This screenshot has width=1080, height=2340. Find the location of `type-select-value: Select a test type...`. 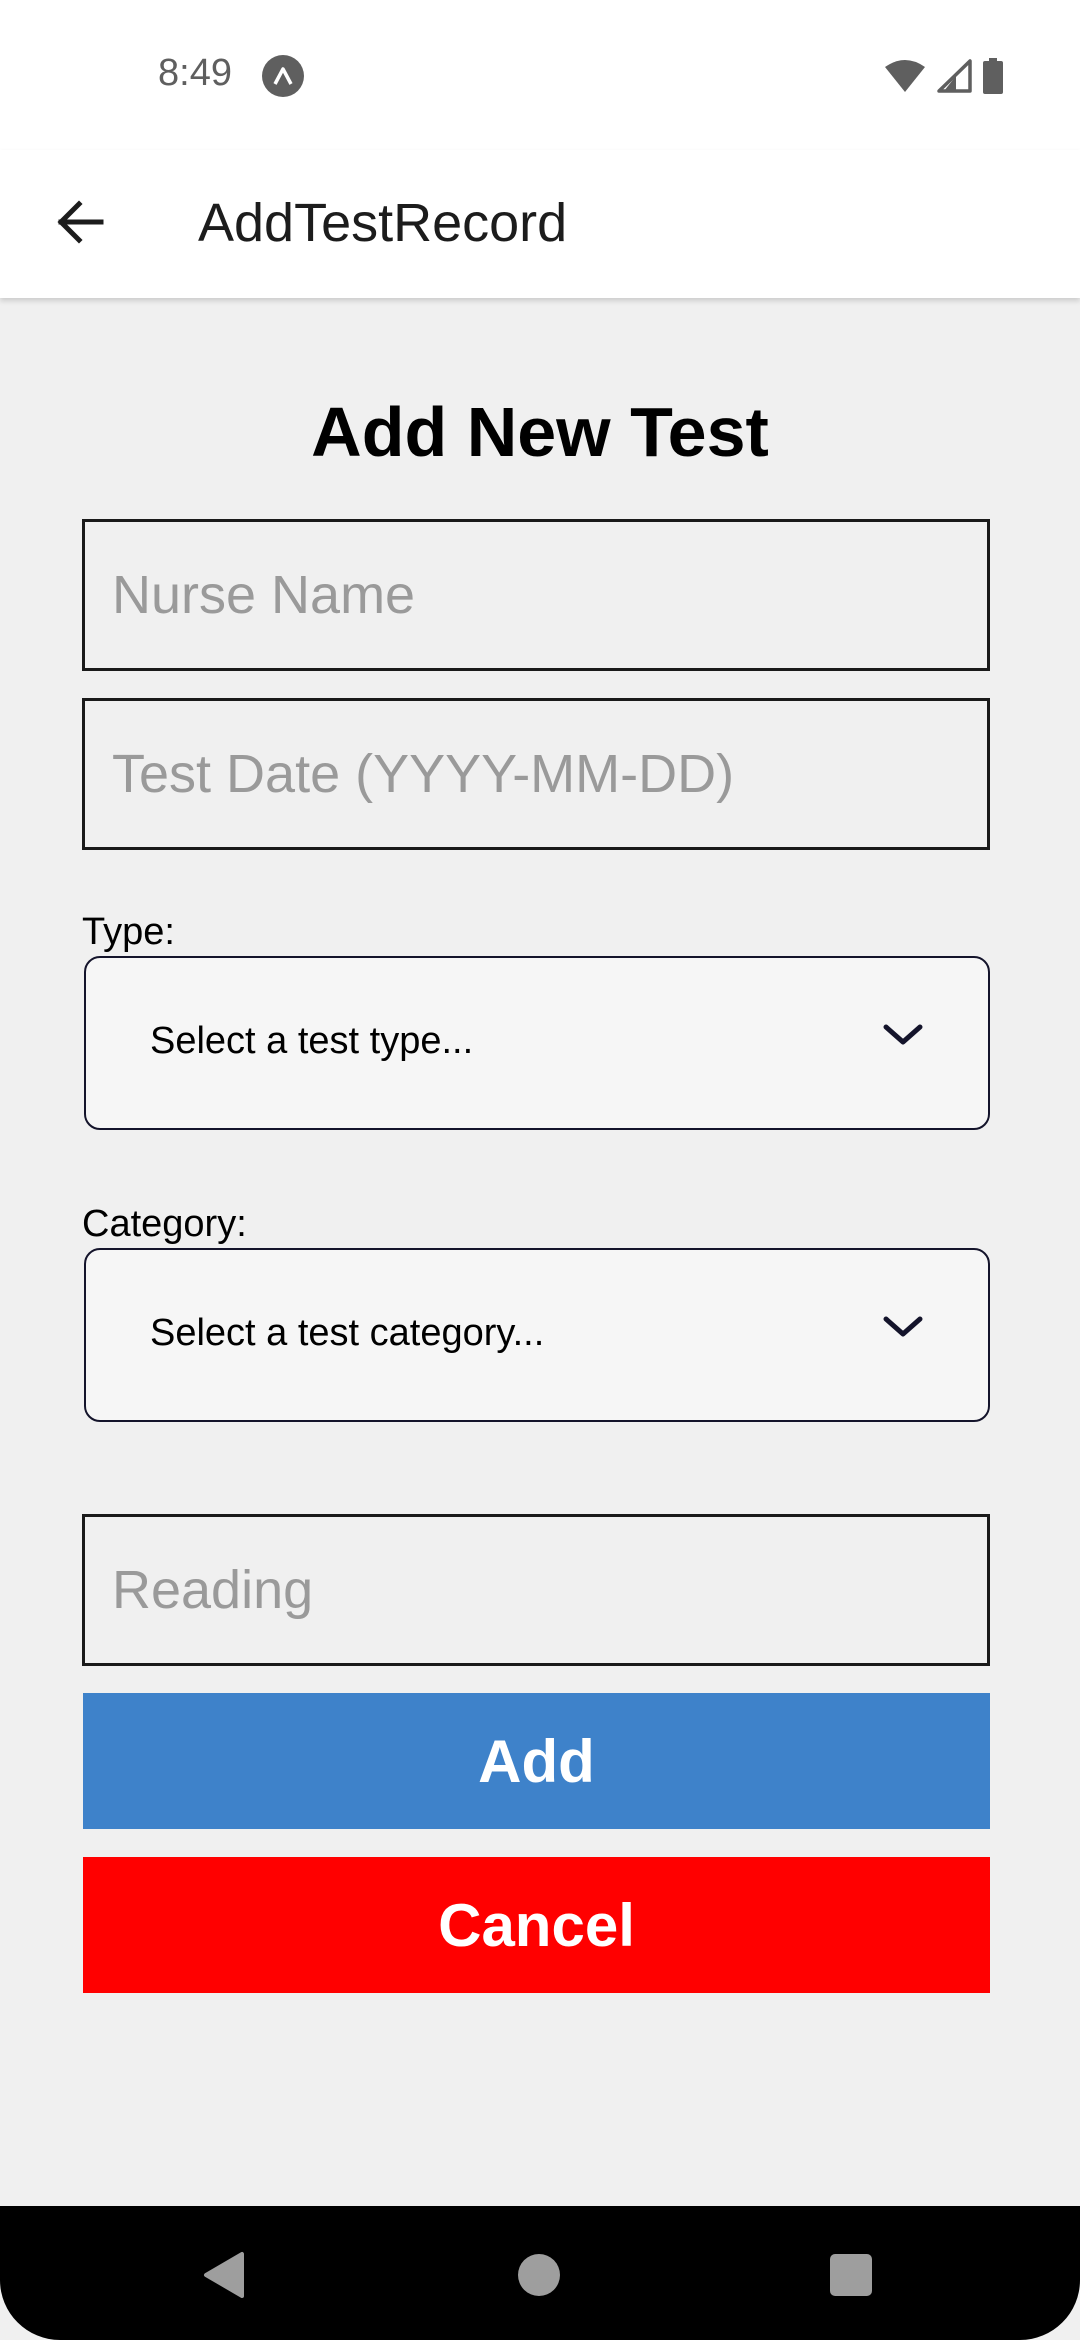

type-select-value: Select a test type... is located at coordinates (312, 1041).